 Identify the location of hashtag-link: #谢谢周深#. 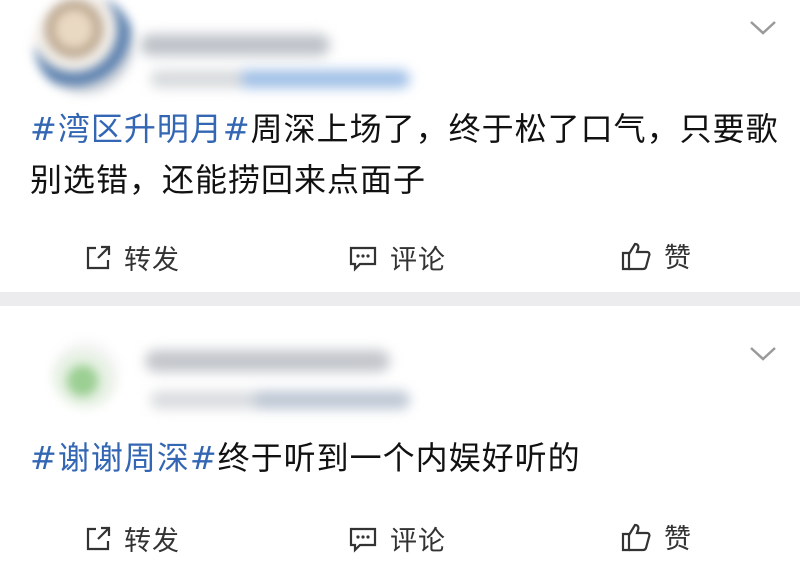
(124, 458).